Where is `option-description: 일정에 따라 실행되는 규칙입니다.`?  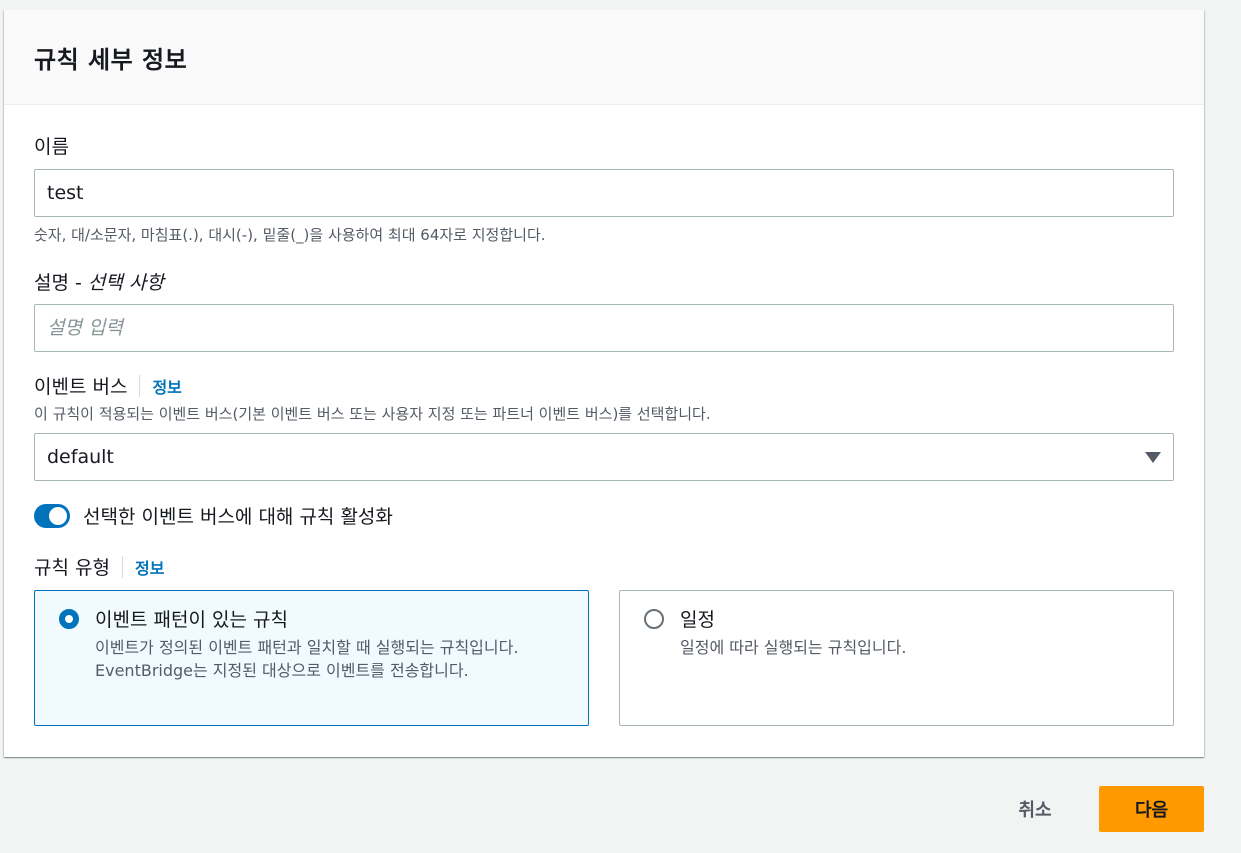 option-description: 일정에 따라 실행되는 규칙입니다. is located at coordinates (793, 647).